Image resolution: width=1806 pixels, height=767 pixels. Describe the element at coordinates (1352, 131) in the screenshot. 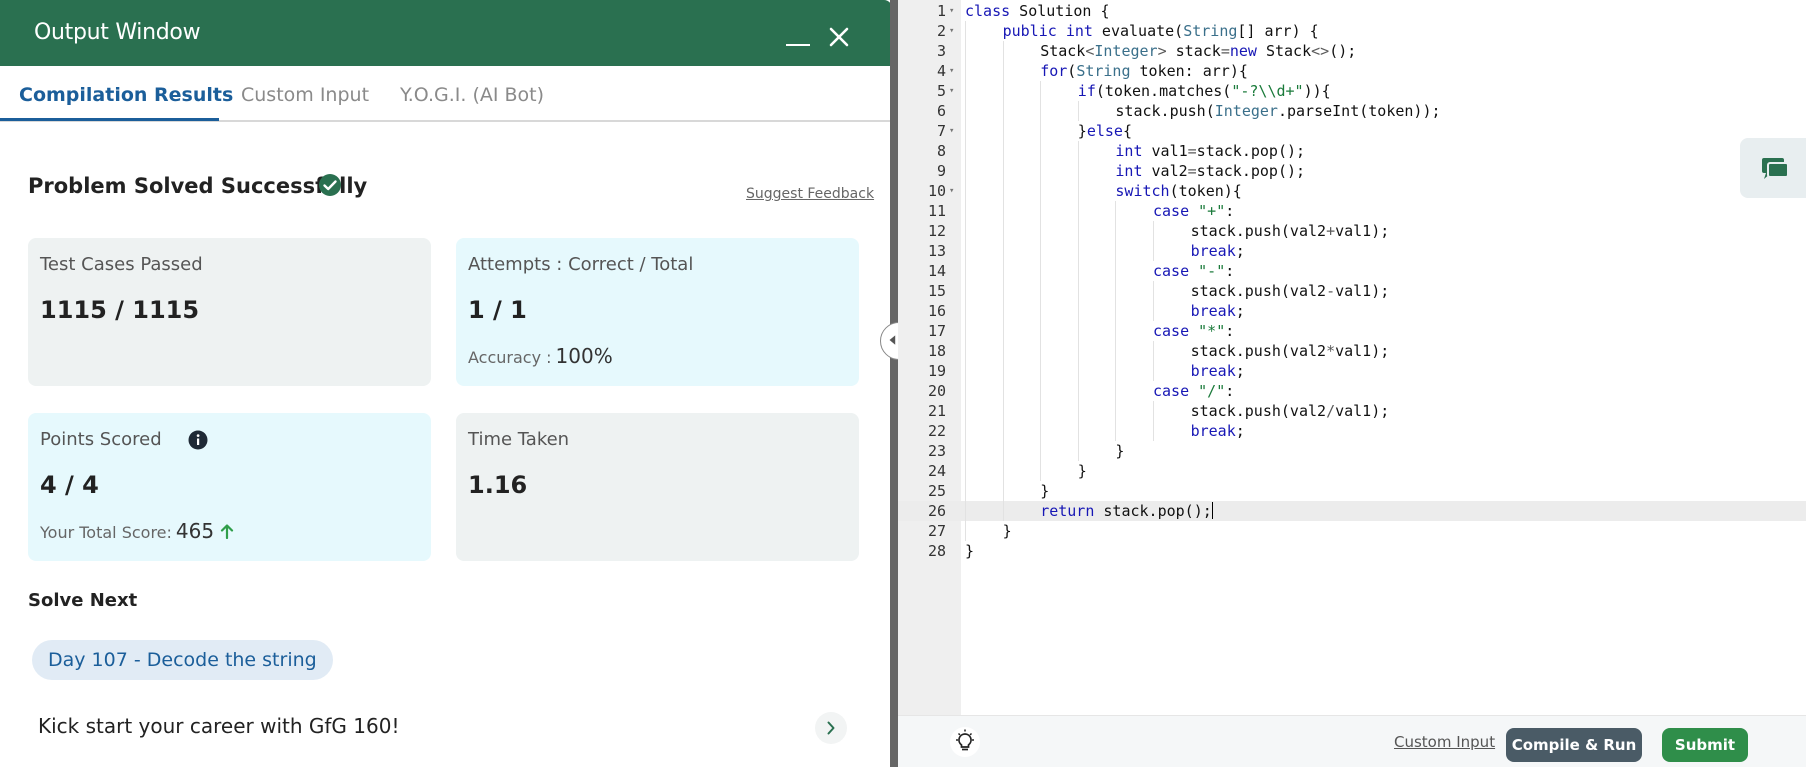

I see `code-line: 7 ▾}else{` at that location.